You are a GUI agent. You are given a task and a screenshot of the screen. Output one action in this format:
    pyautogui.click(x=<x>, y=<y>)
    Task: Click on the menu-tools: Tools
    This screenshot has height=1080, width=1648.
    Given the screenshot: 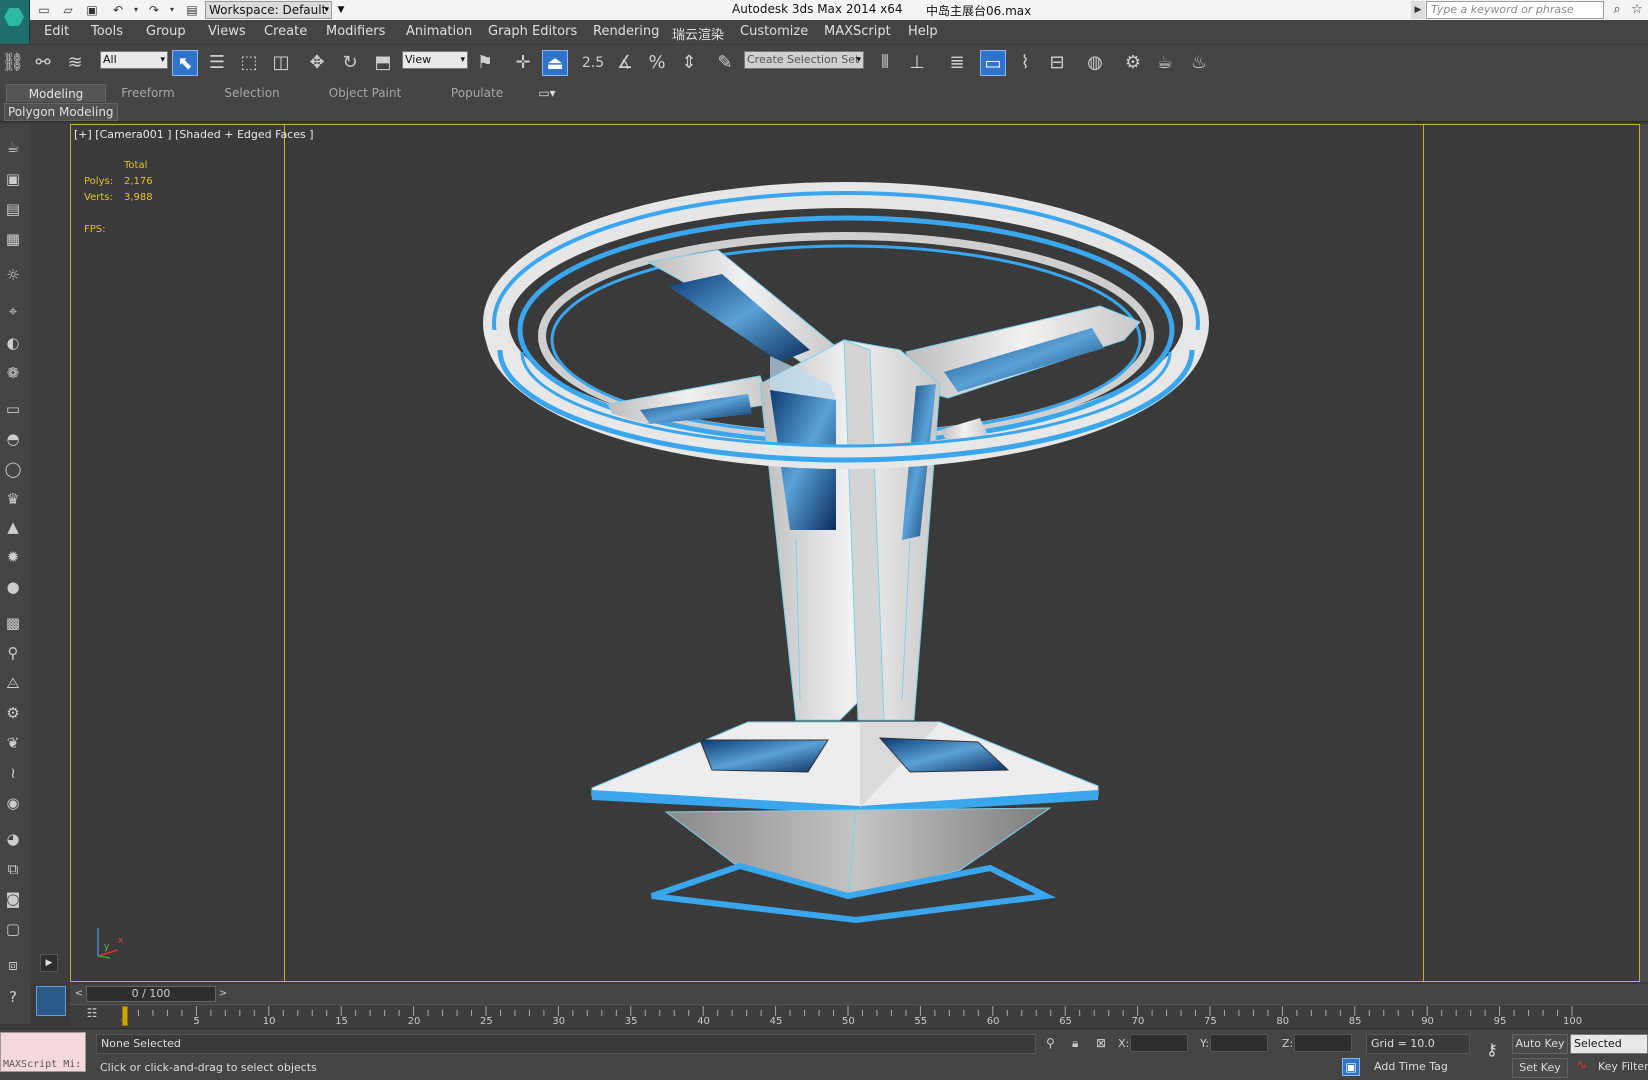 What is the action you would take?
    pyautogui.click(x=107, y=31)
    